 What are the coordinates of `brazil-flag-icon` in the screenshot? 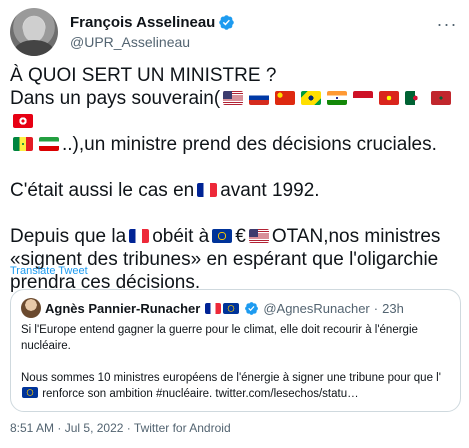 It's located at (311, 98).